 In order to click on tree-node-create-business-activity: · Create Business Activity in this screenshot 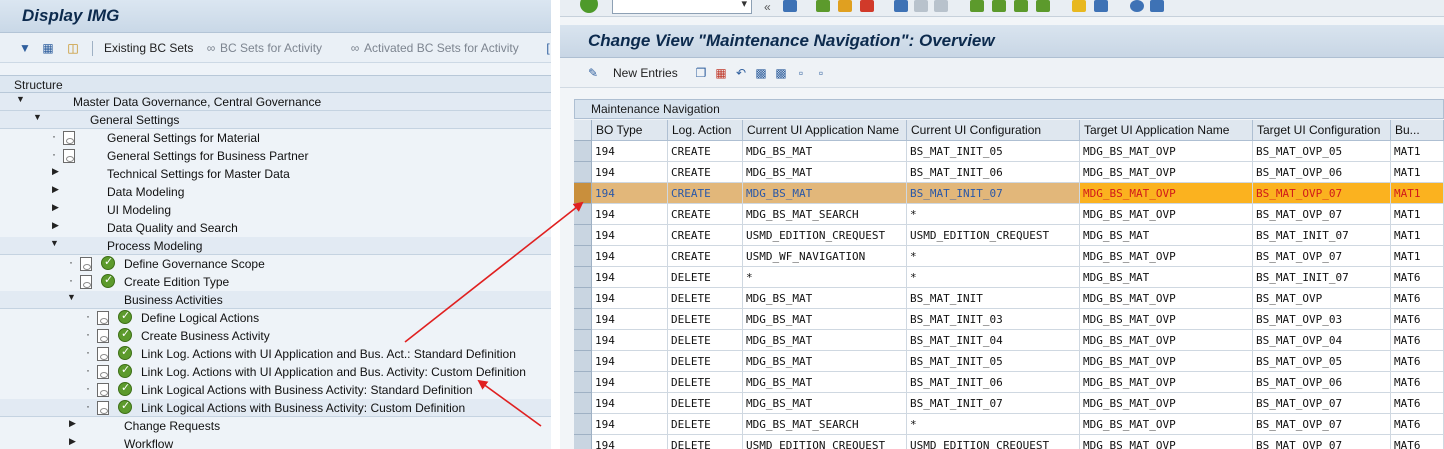, I will do `click(275, 336)`.